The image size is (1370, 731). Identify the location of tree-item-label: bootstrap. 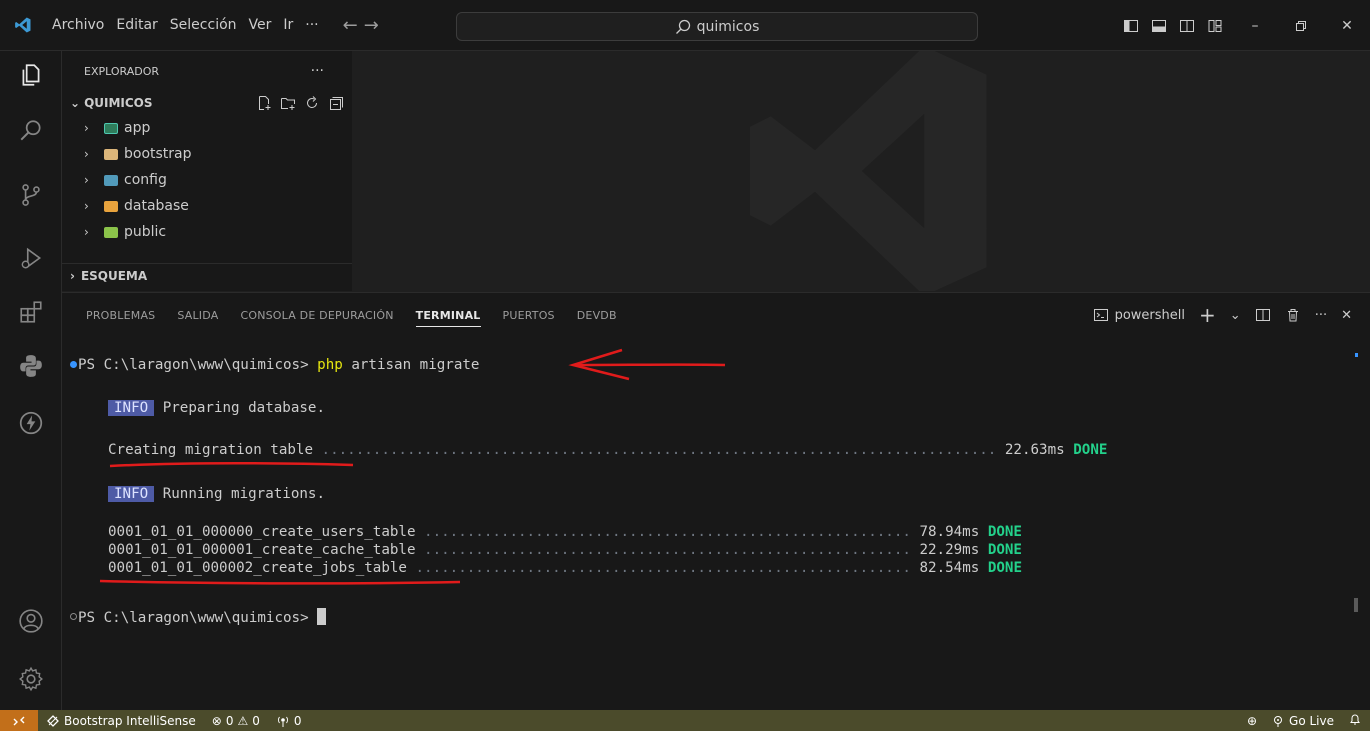
(158, 154).